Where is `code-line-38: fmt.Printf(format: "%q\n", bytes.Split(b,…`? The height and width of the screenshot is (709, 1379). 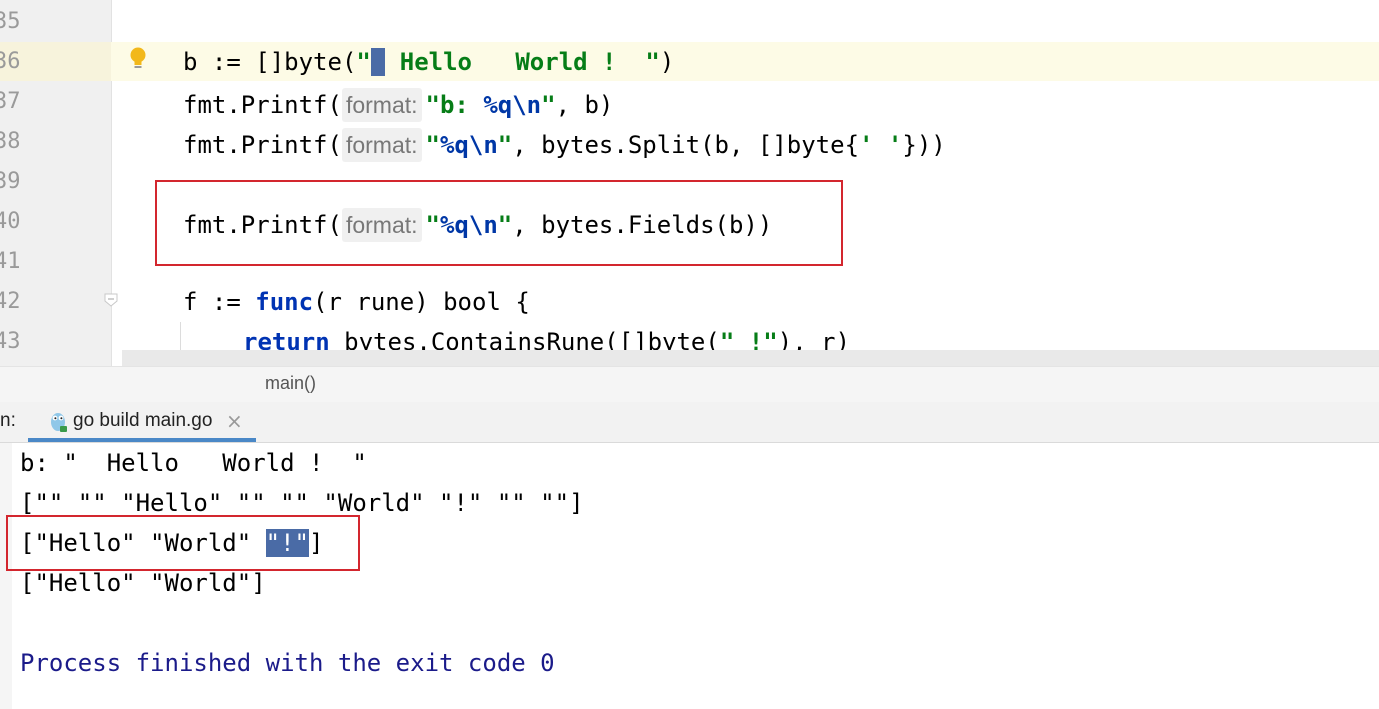 code-line-38: fmt.Printf(format: "%q\n", bytes.Split(b,… is located at coordinates (564, 145).